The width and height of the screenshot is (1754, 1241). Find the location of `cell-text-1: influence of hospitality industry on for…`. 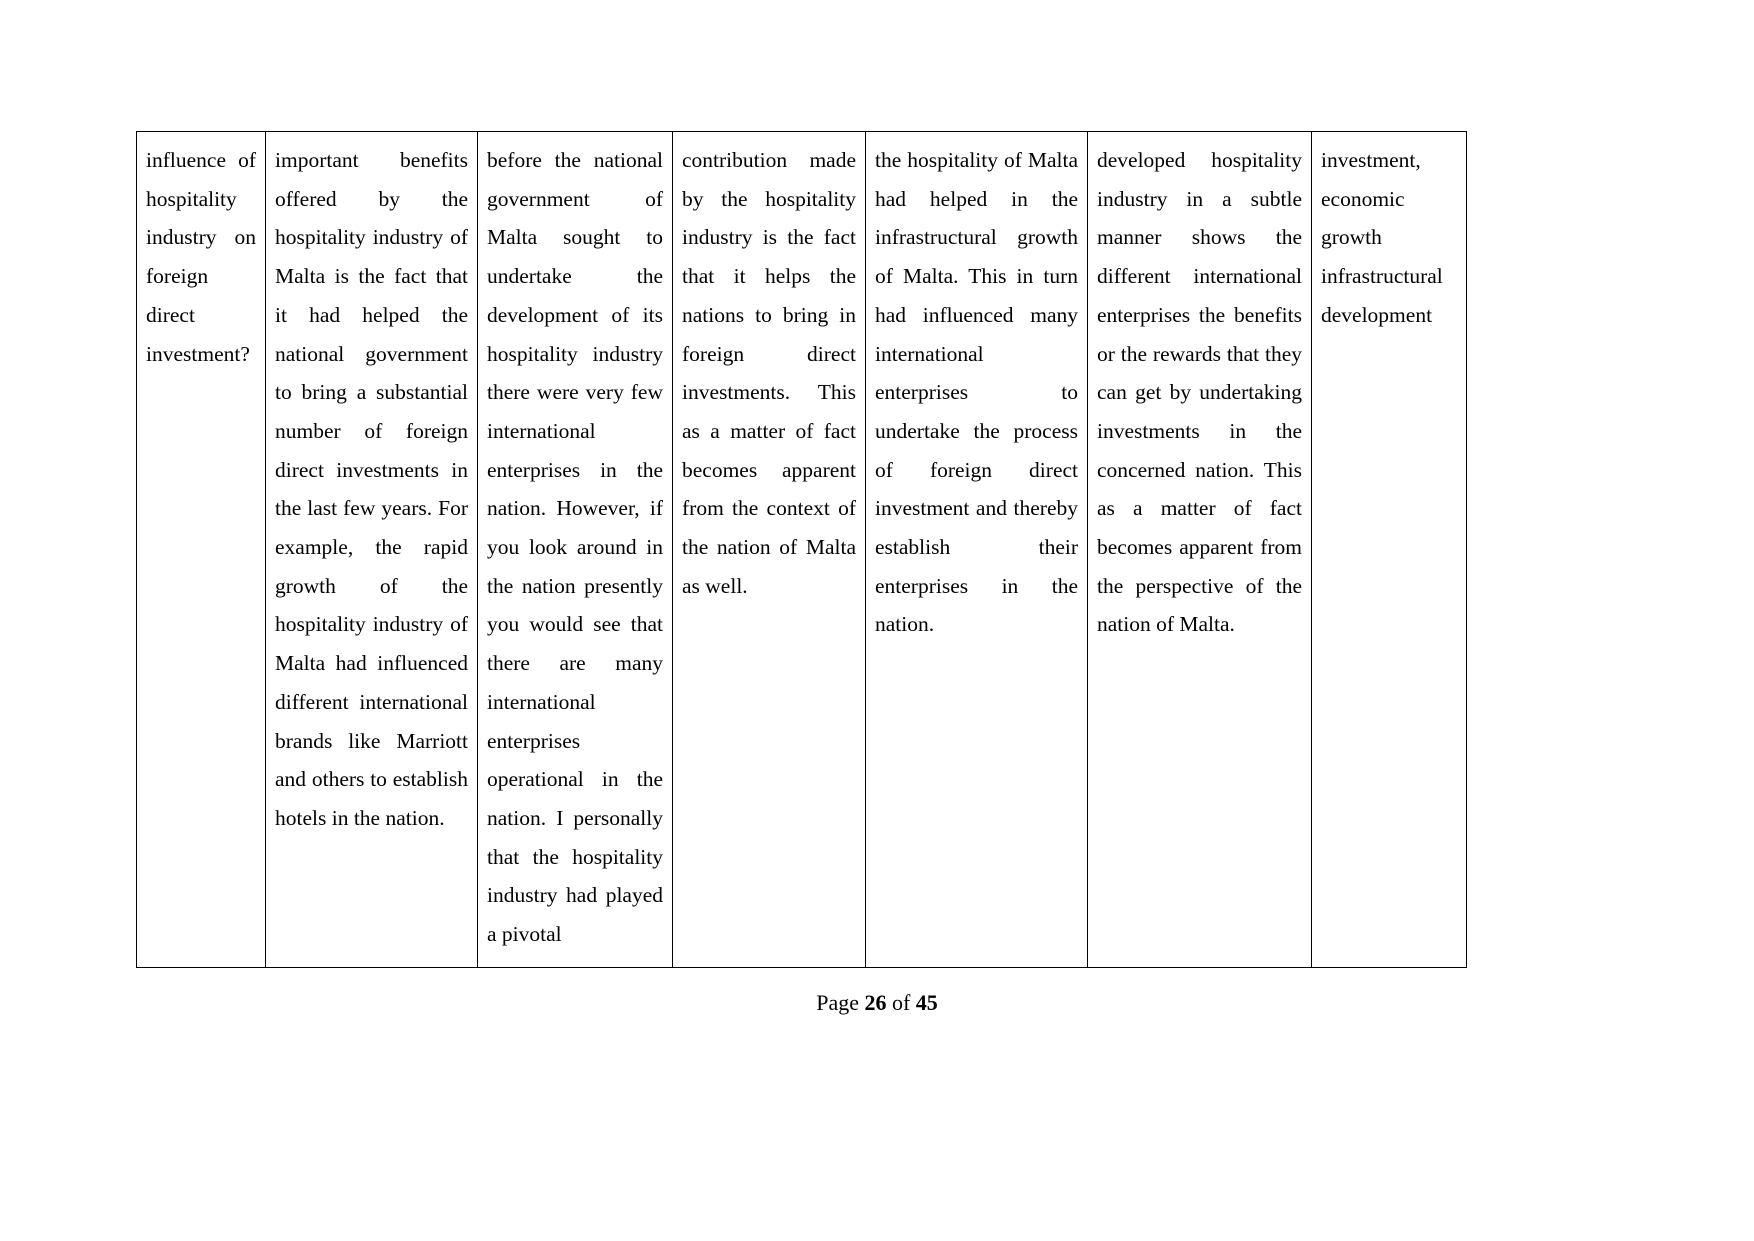

cell-text-1: influence of hospitality industry on for… is located at coordinates (201, 257).